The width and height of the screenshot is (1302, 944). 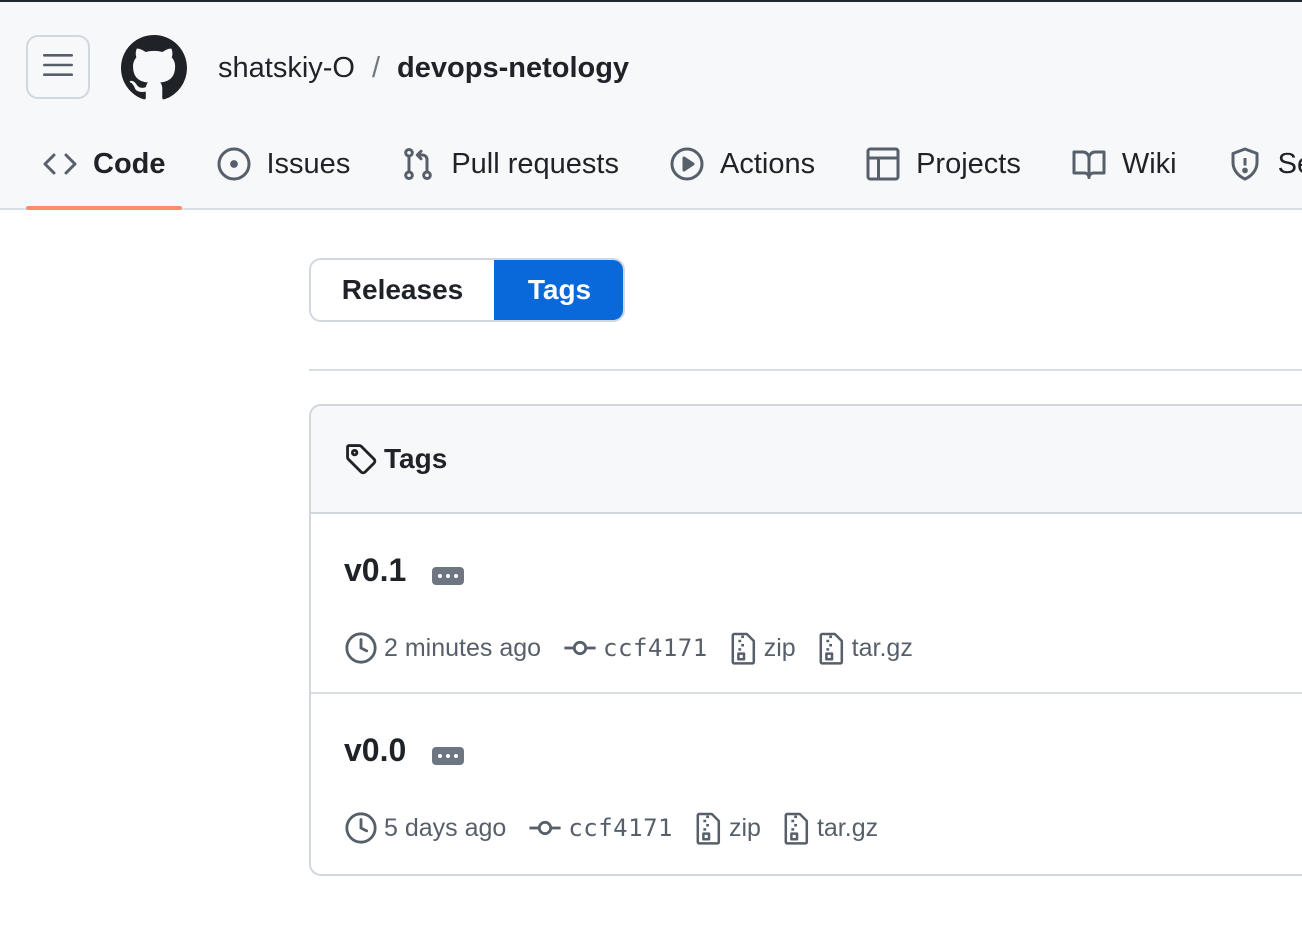 What do you see at coordinates (1089, 164) in the screenshot?
I see `book-icon` at bounding box center [1089, 164].